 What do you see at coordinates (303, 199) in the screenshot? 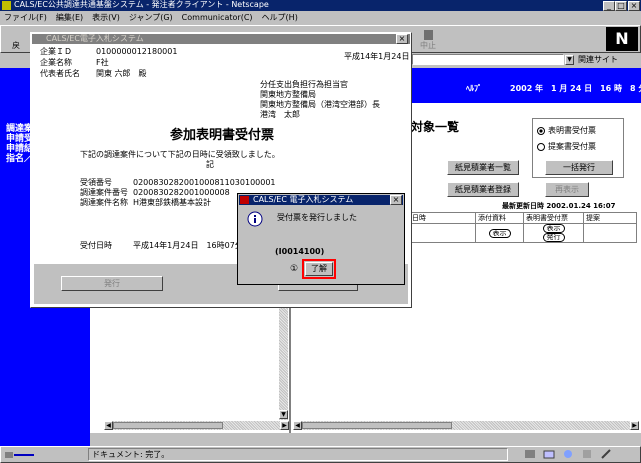
I see `dialog-title: CALS/EC 電子入札システム` at bounding box center [303, 199].